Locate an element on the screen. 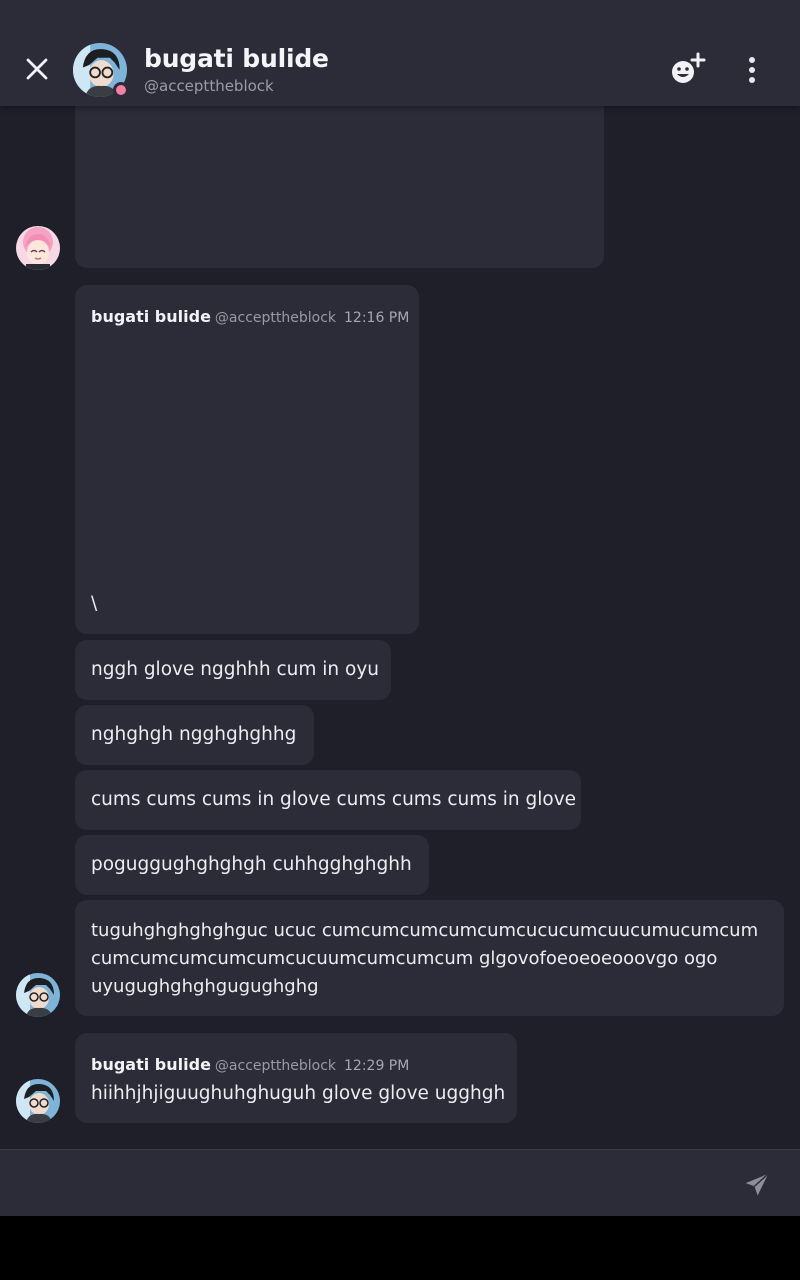  message-text: nggh glove ngghhh cum in oyu is located at coordinates (235, 669).